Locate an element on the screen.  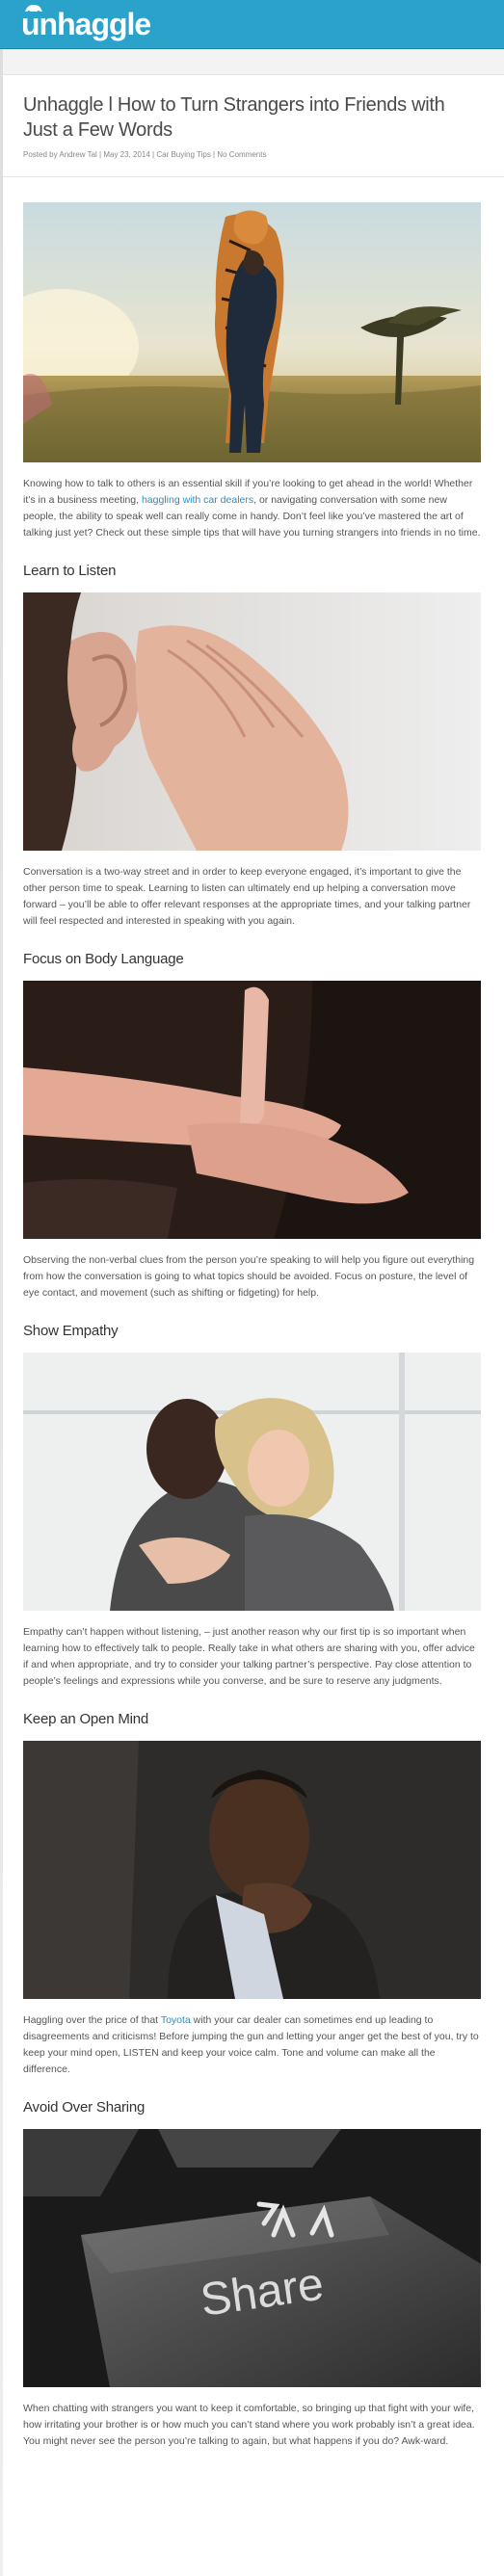
nav-bar is located at coordinates (252, 62).